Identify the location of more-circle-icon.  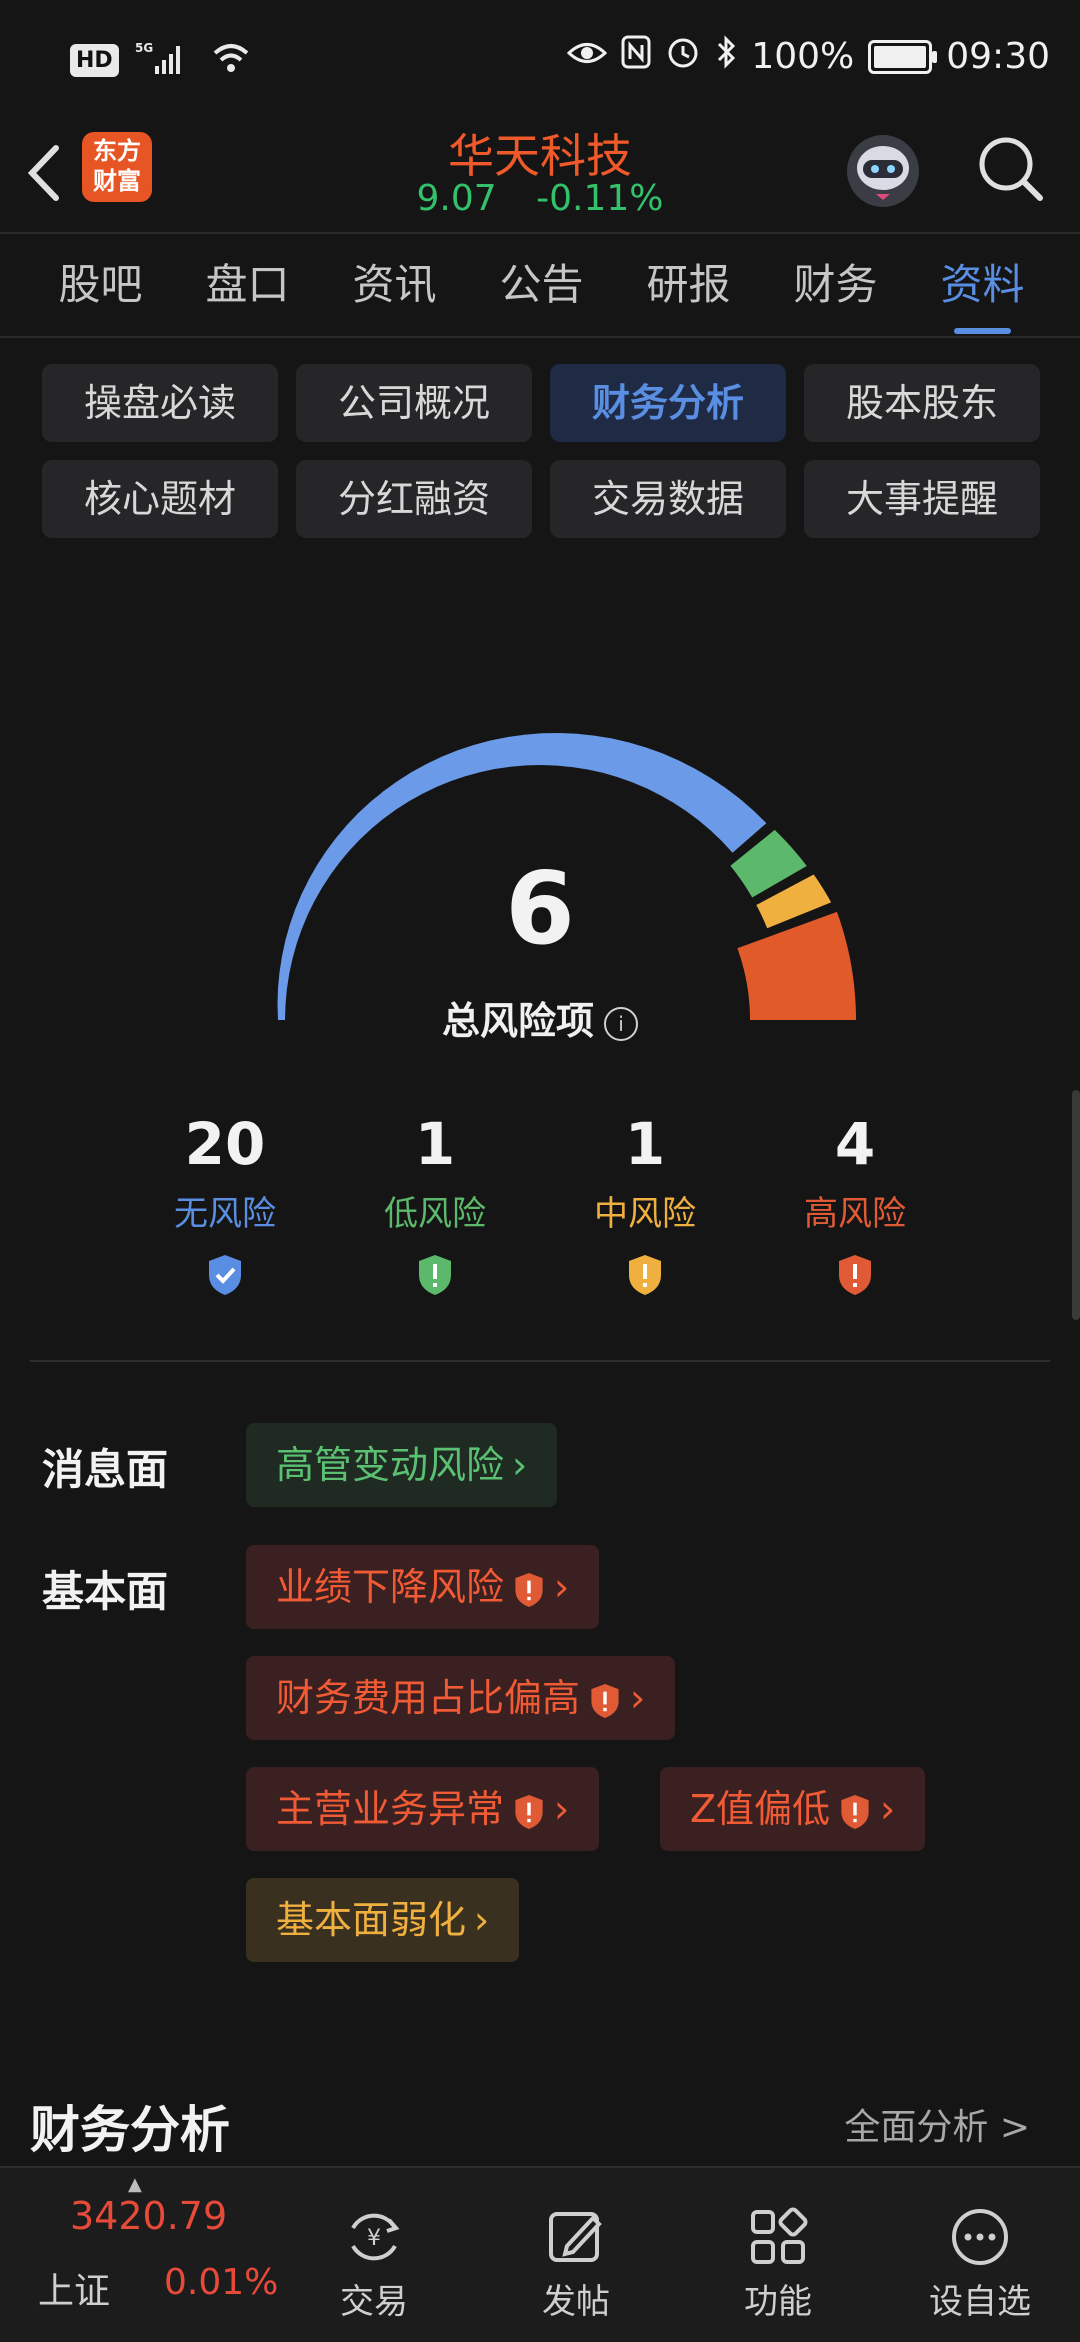
(980, 2237).